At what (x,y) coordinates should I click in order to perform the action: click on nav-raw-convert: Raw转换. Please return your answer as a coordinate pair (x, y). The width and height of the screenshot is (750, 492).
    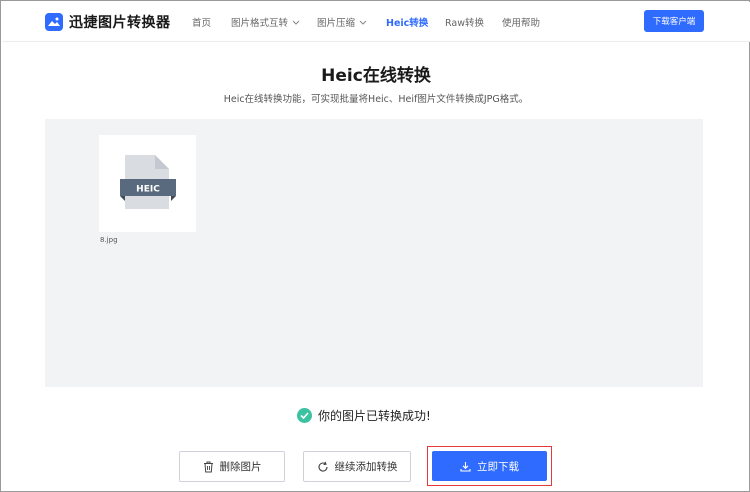
    Looking at the image, I should click on (464, 22).